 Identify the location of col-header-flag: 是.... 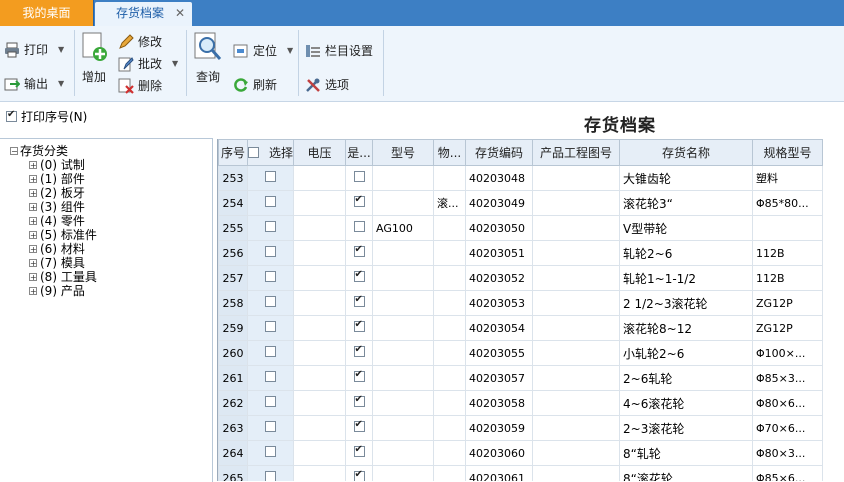
(359, 152).